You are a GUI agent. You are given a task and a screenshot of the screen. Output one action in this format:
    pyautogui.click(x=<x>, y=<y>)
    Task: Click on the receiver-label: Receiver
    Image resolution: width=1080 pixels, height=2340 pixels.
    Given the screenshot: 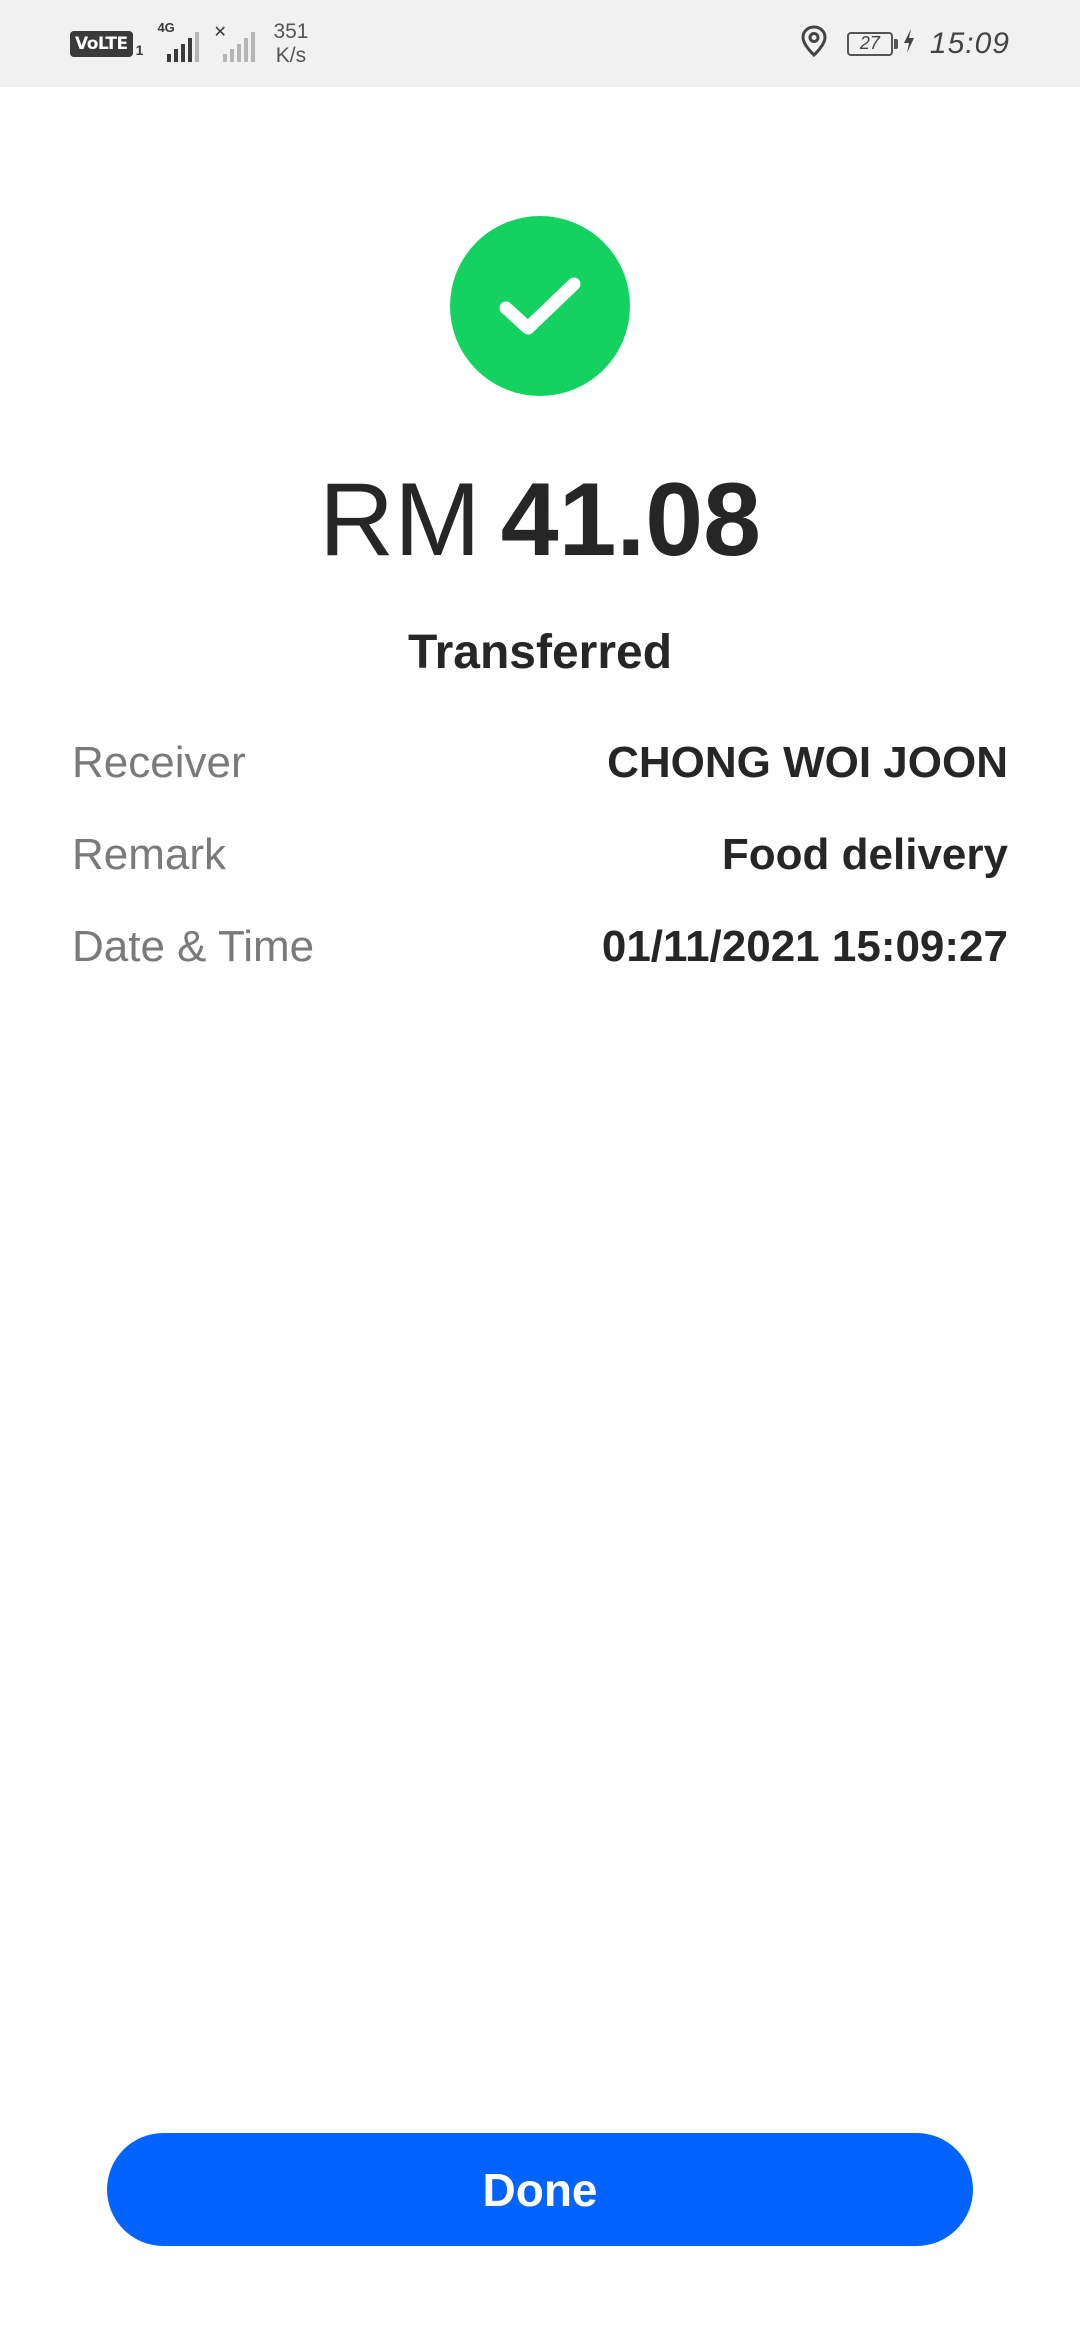 What is the action you would take?
    pyautogui.click(x=159, y=762)
    